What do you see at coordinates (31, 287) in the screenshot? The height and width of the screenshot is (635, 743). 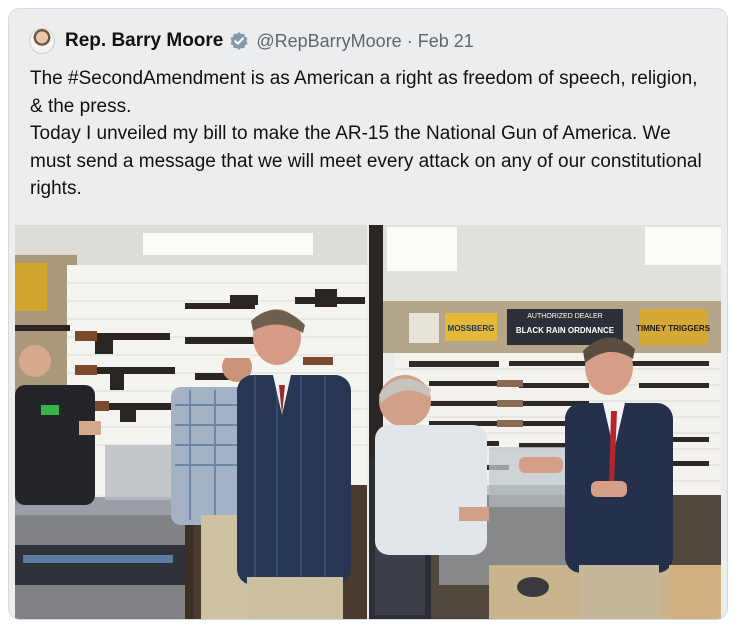 I see `timney-sign-left` at bounding box center [31, 287].